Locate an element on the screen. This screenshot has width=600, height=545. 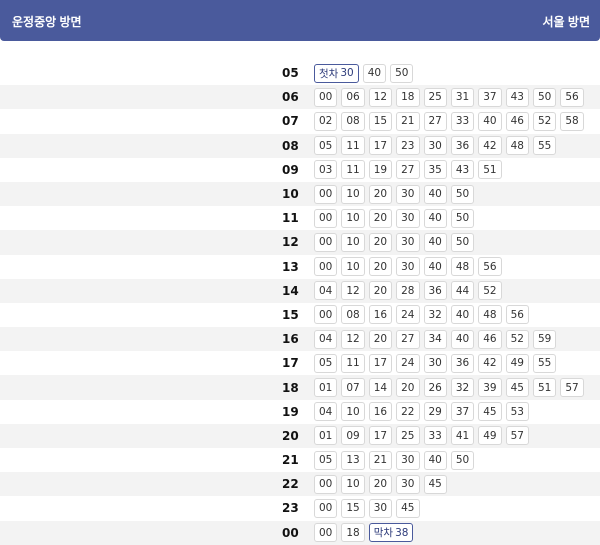
minute-list: 05 11 17 24 30 36 42 49 55 is located at coordinates (435, 363).